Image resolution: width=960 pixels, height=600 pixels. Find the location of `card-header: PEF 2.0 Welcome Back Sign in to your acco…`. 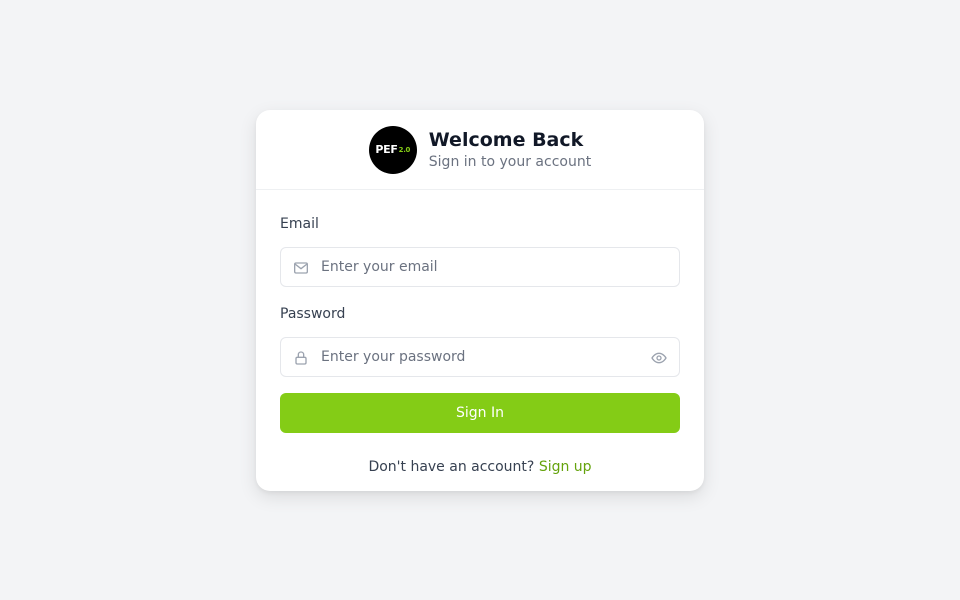

card-header: PEF 2.0 Welcome Back Sign in to your acco… is located at coordinates (480, 150).